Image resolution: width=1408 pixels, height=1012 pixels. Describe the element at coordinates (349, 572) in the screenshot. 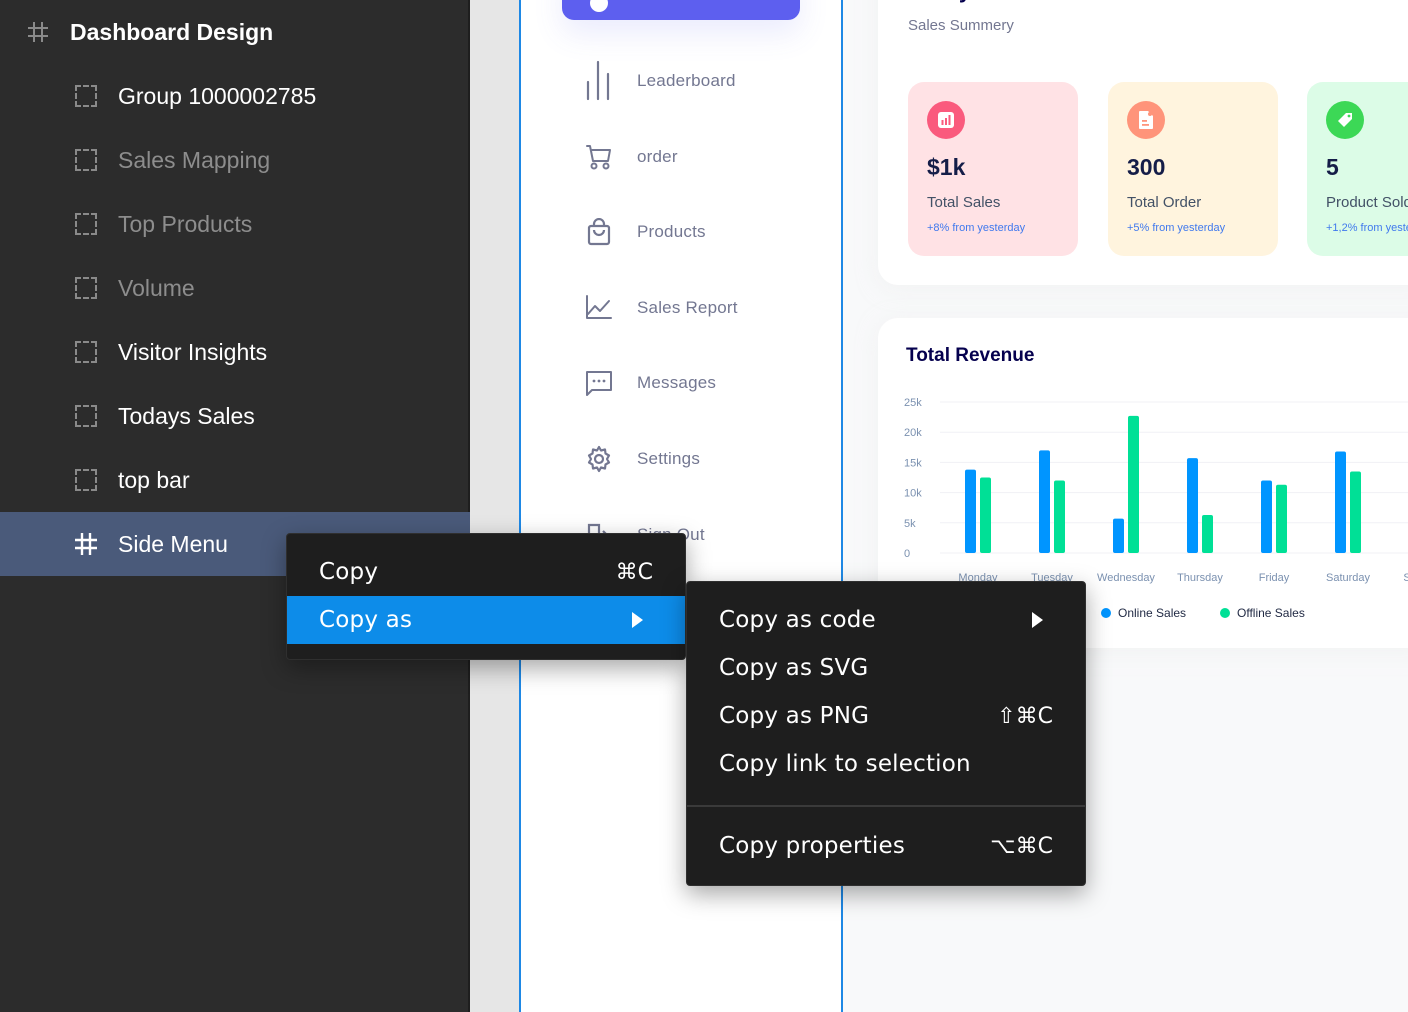

I see `menu-label: Copy` at that location.